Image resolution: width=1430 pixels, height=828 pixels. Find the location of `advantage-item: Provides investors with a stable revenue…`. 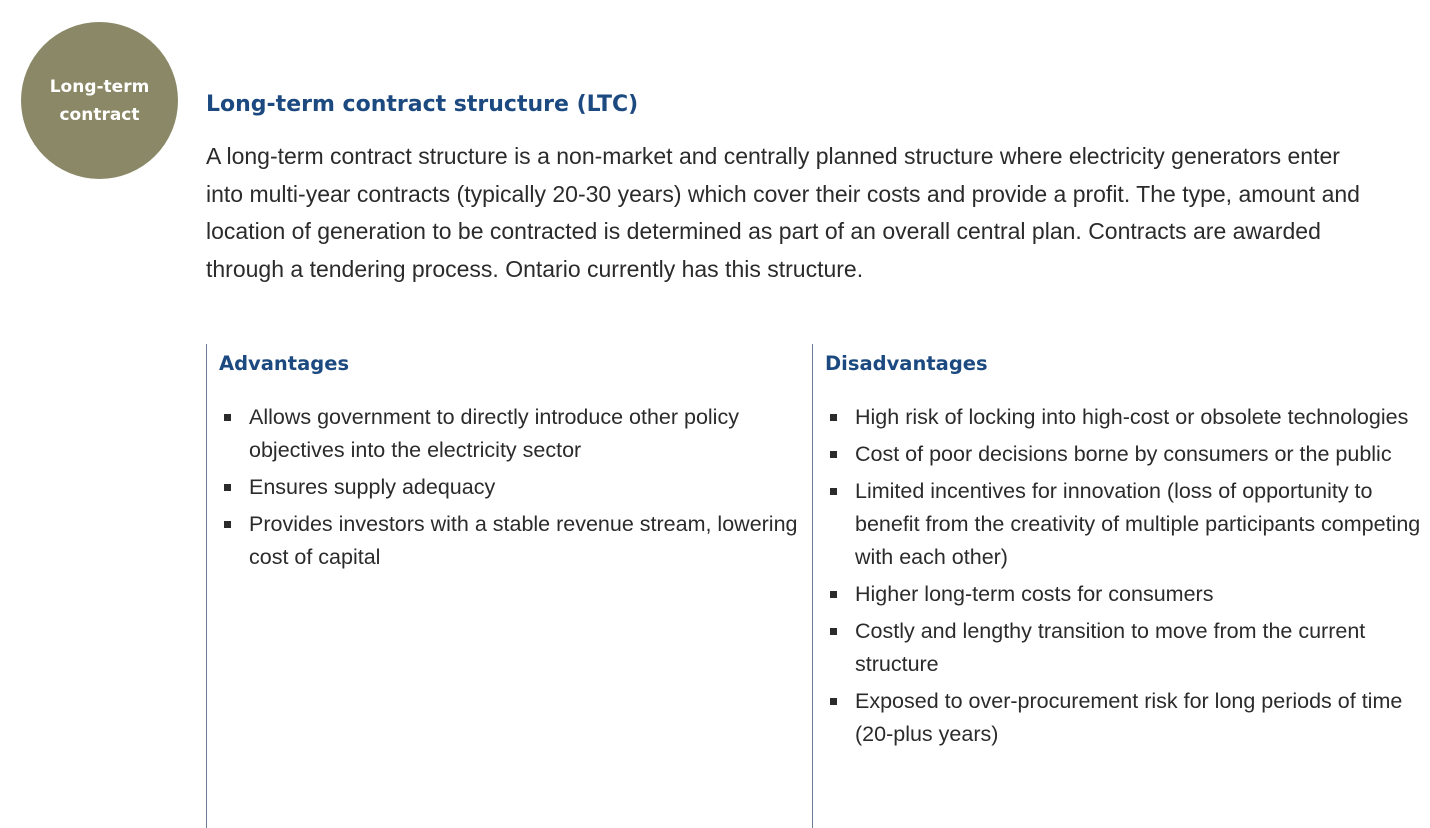

advantage-item: Provides investors with a stable revenue… is located at coordinates (514, 541).